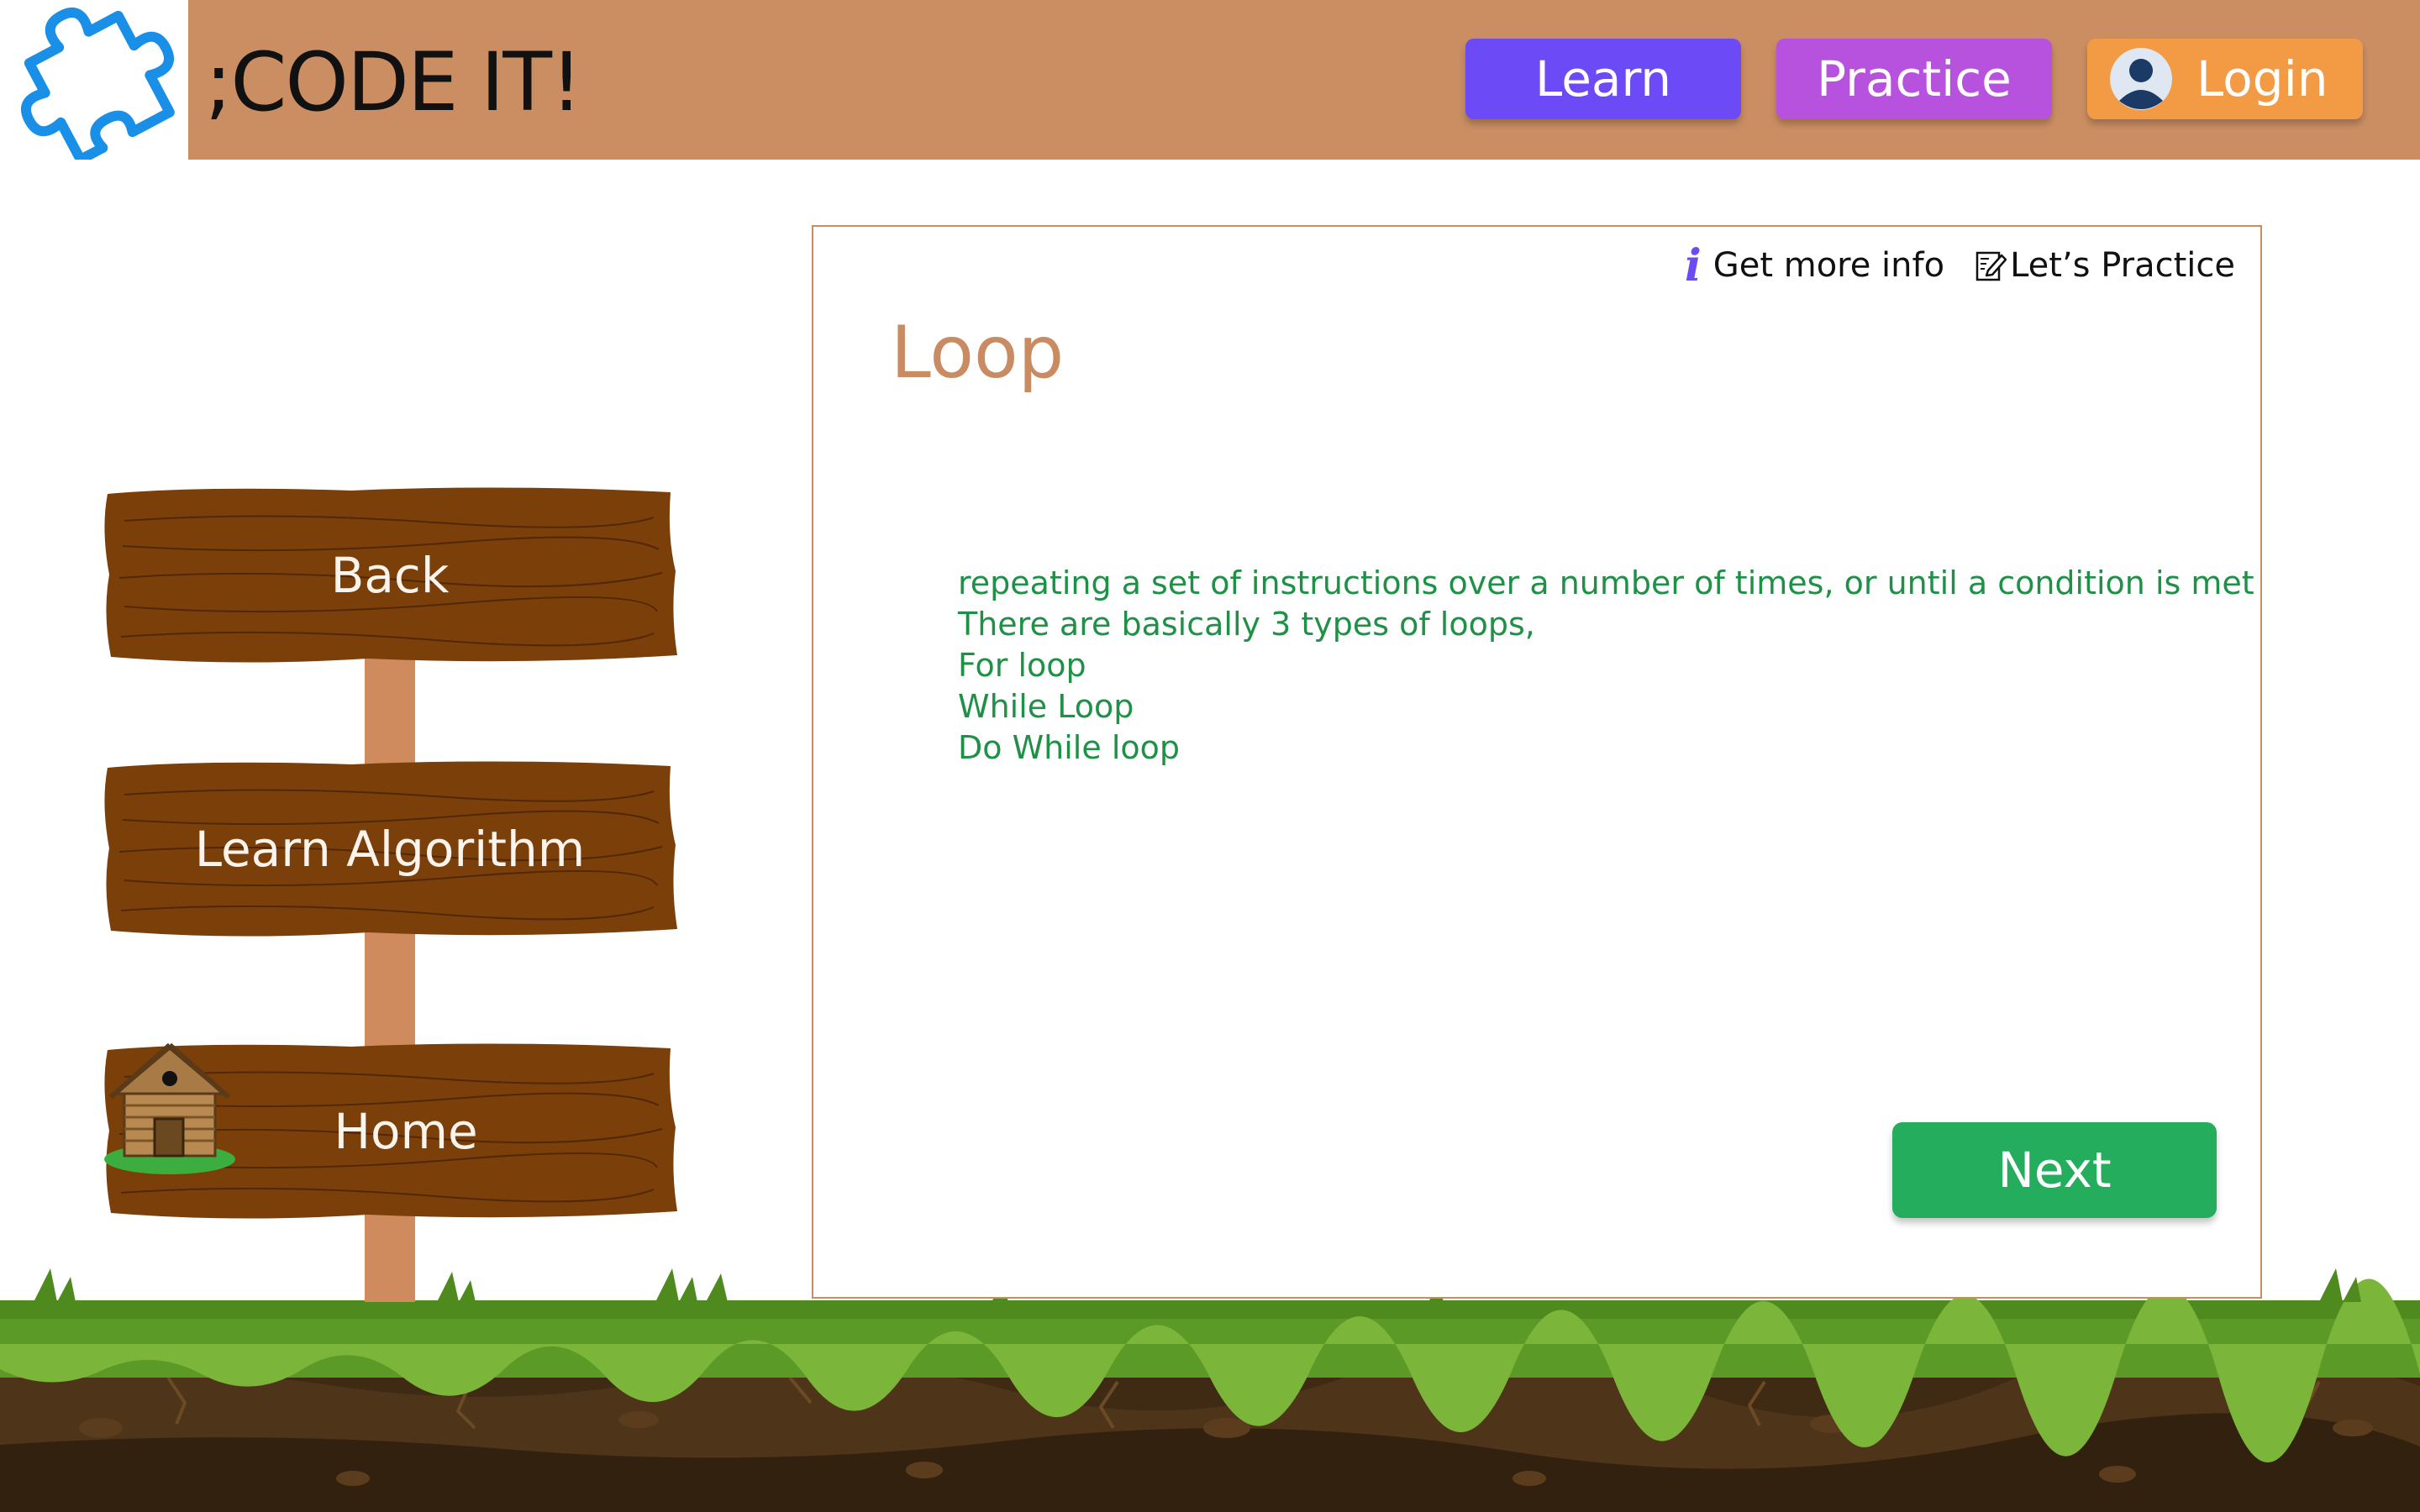  Describe the element at coordinates (1914, 79) in the screenshot. I see `practice-button: Practice` at that location.